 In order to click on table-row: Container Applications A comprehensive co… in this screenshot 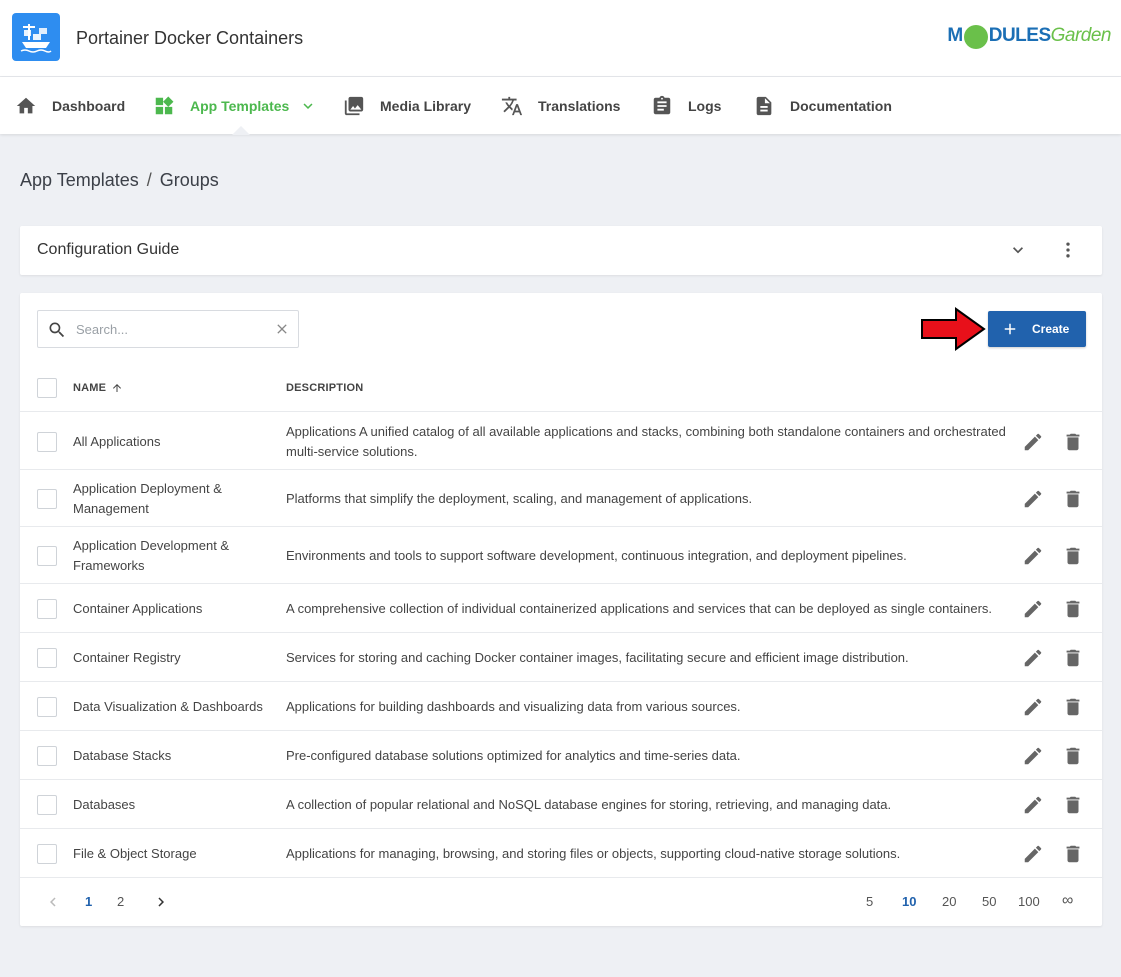, I will do `click(561, 608)`.